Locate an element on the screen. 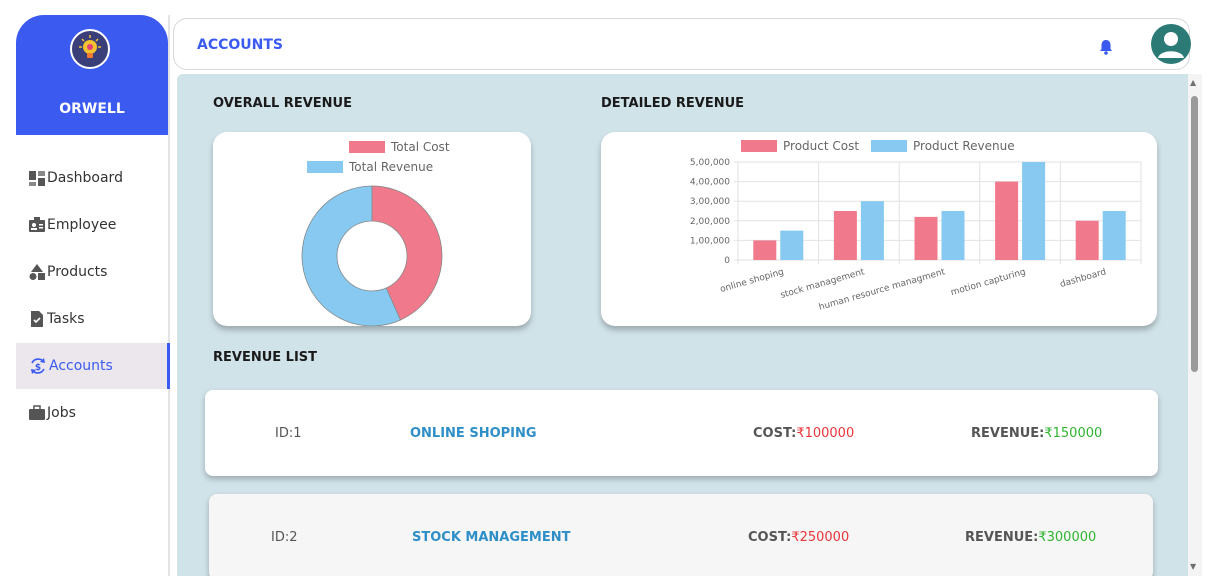 The height and width of the screenshot is (576, 1208). row-revenue: REVENUE:₹150000 is located at coordinates (1036, 433).